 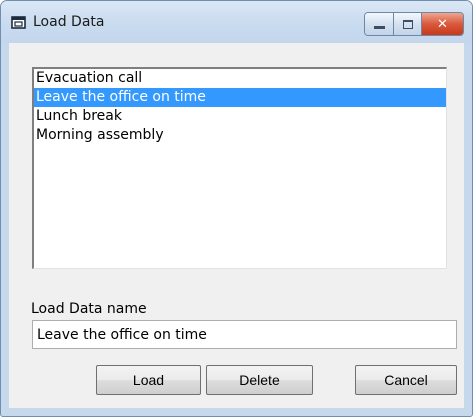 I want to click on close-icon: ✕, so click(x=442, y=24).